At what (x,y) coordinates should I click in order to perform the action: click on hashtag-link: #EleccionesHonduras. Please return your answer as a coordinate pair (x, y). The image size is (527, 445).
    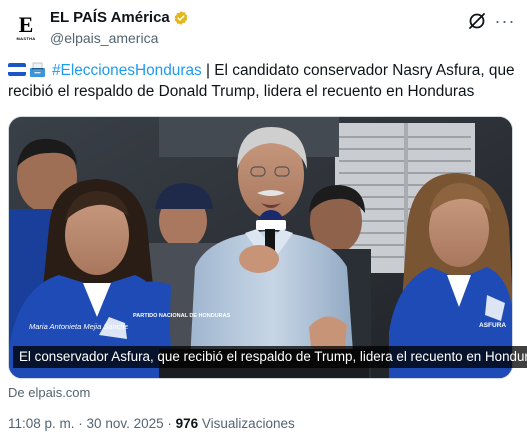
    Looking at the image, I should click on (127, 70).